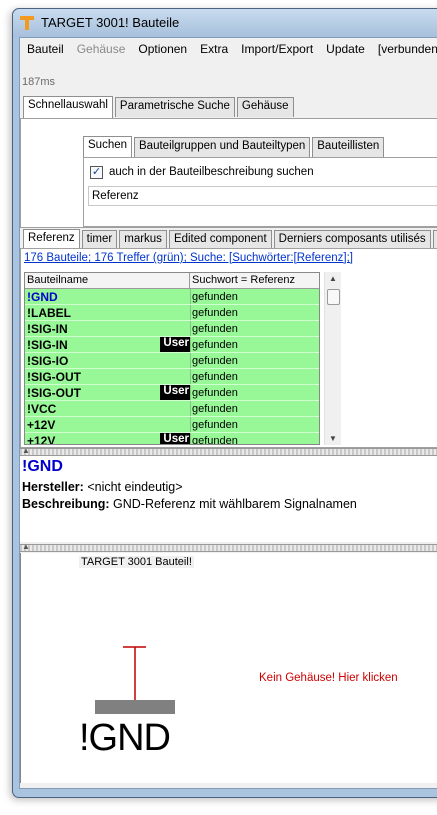 Image resolution: width=437 pixels, height=815 pixels. I want to click on menu-extra: Extra, so click(213, 47).